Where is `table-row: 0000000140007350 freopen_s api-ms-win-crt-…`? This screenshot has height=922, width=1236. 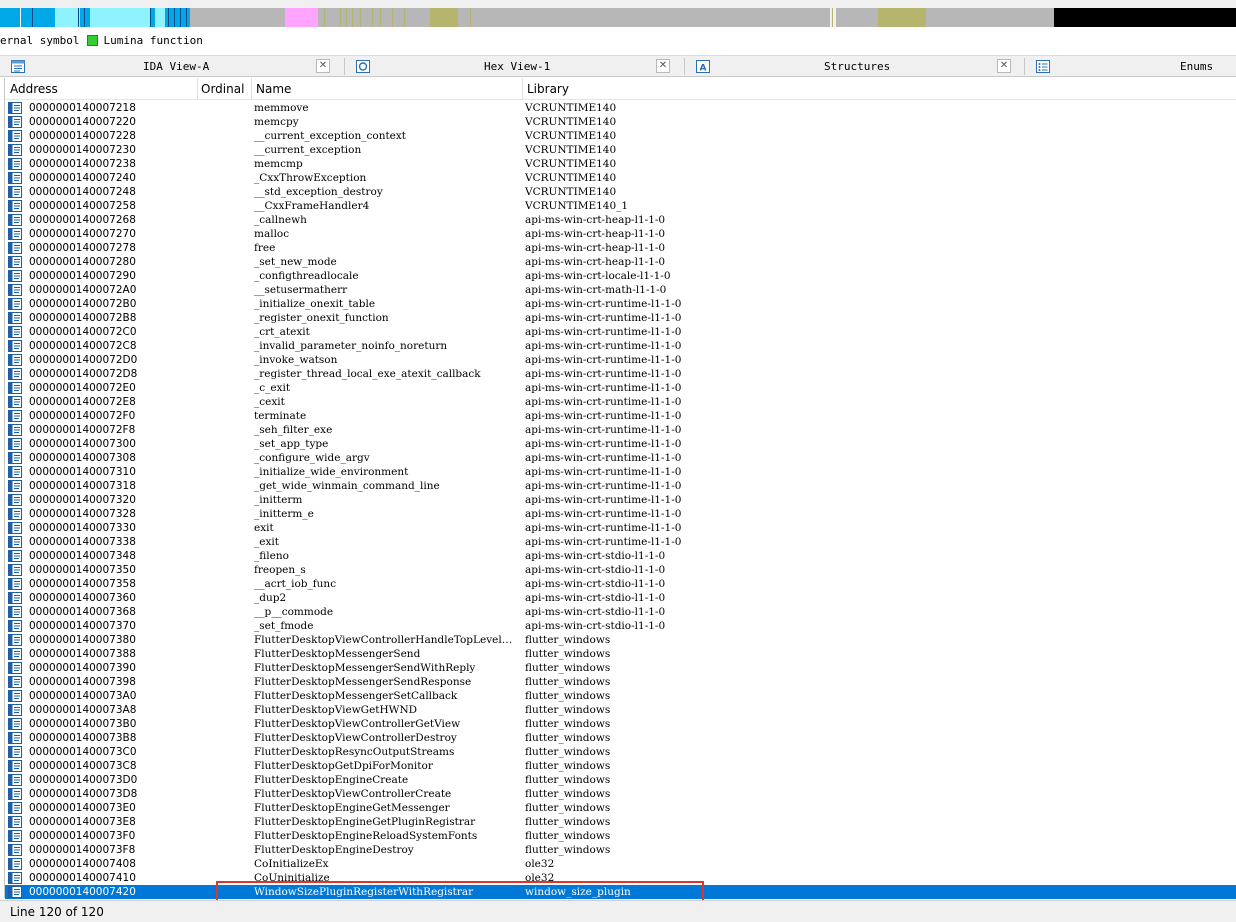 table-row: 0000000140007350 freopen_s api-ms-win-crt-… is located at coordinates (620, 570).